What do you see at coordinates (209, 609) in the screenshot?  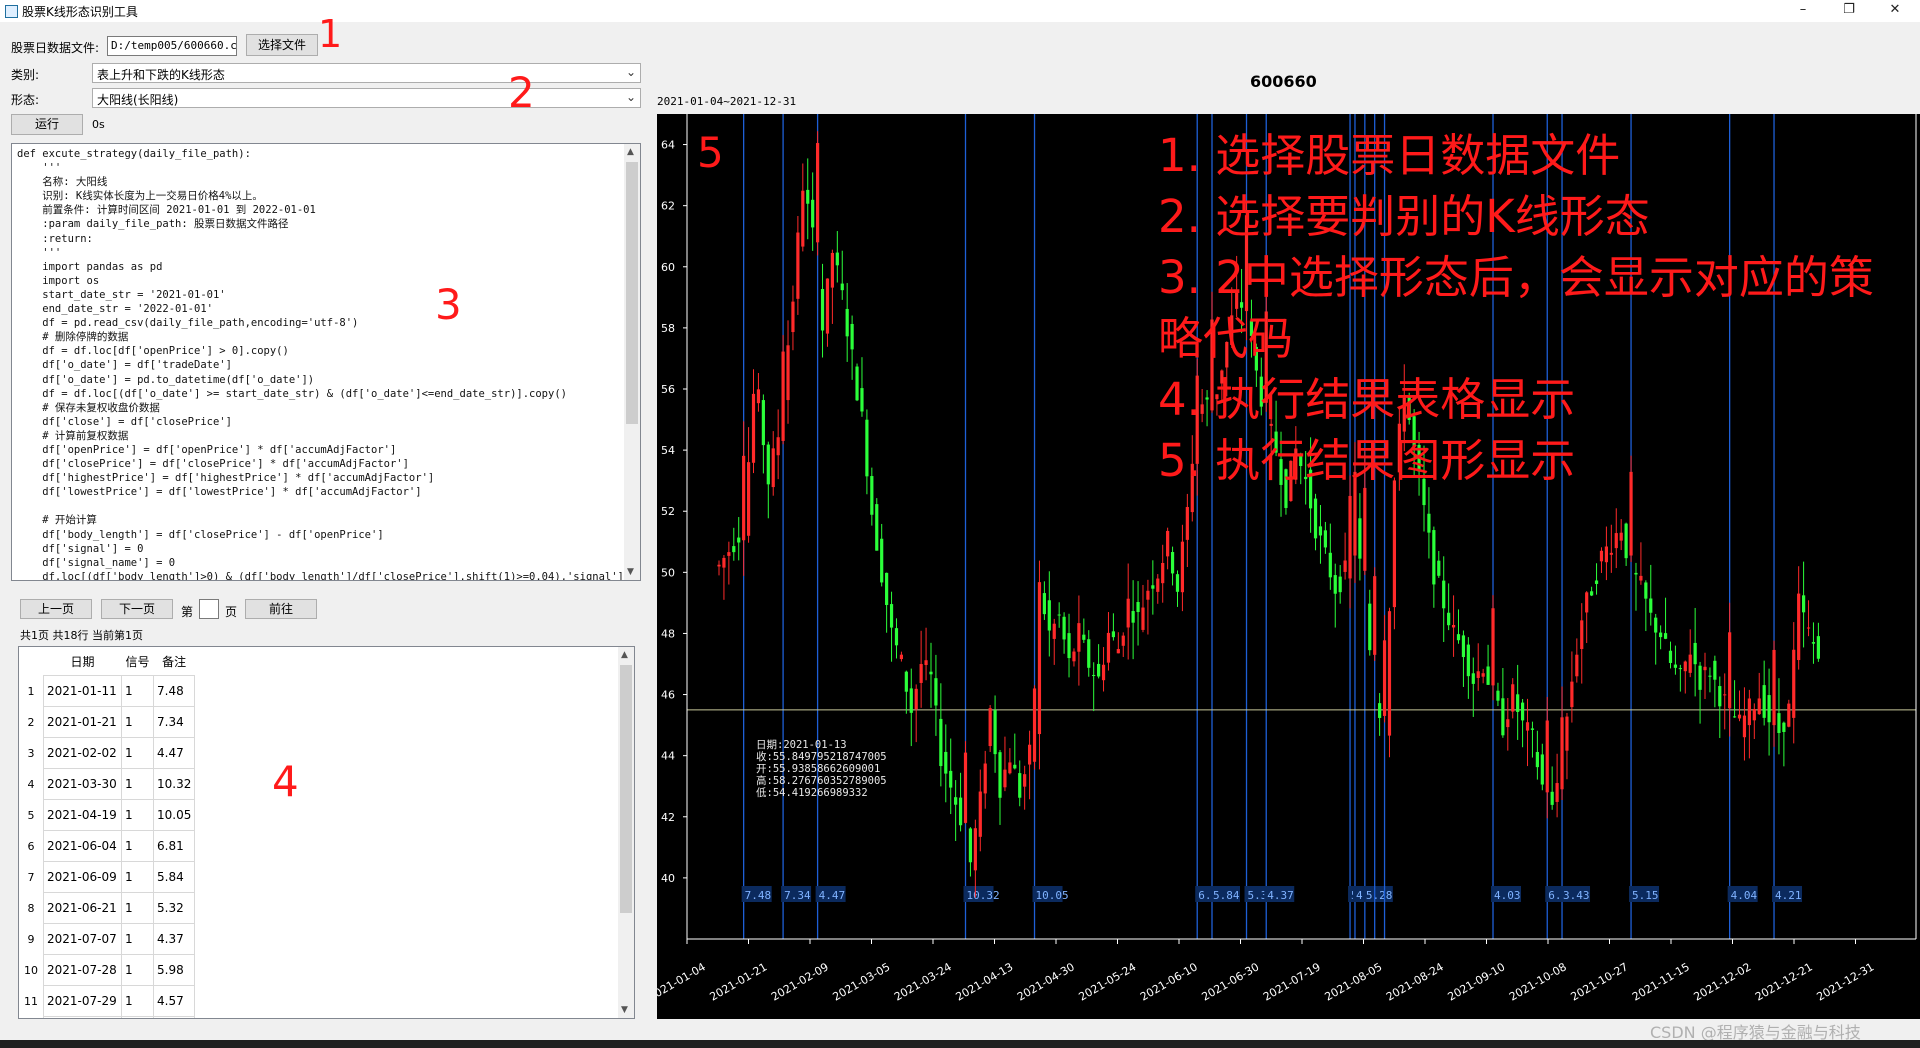 I see `page-number-input` at bounding box center [209, 609].